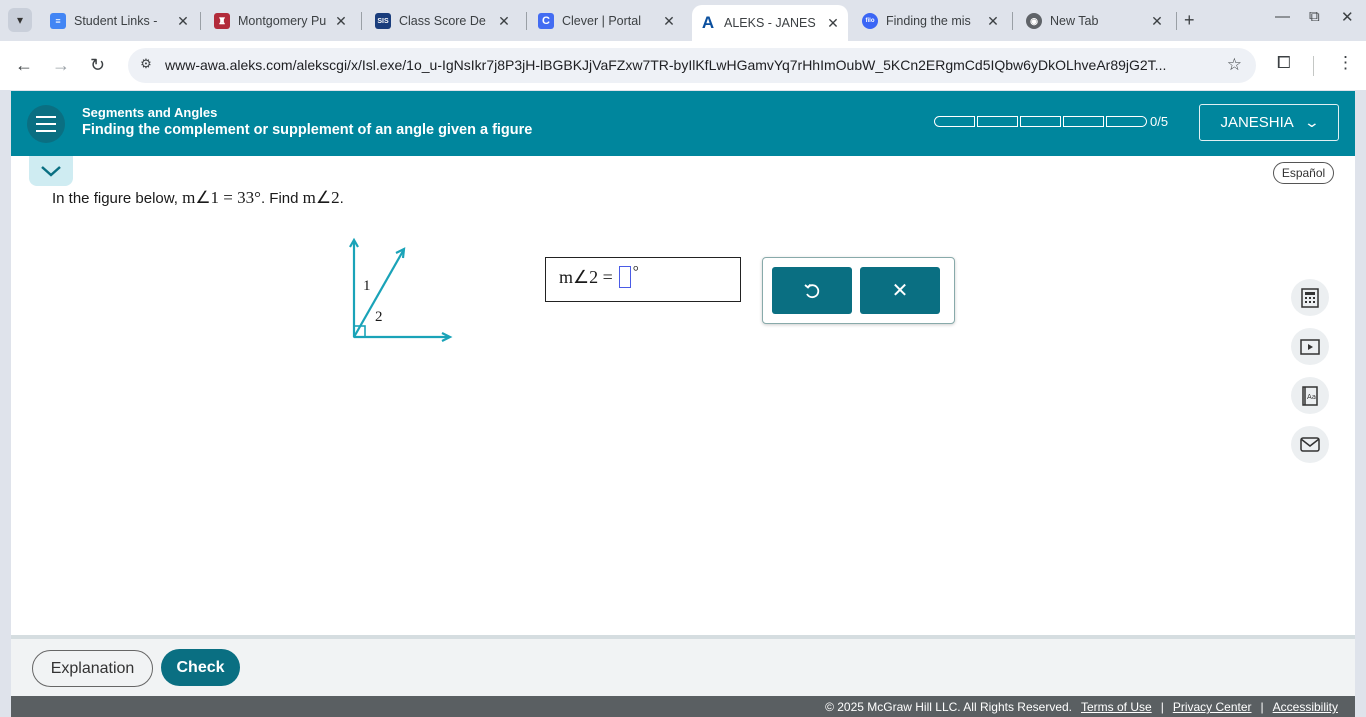  I want to click on tab-class-score: SIS Class Score De ✕, so click(443, 21).